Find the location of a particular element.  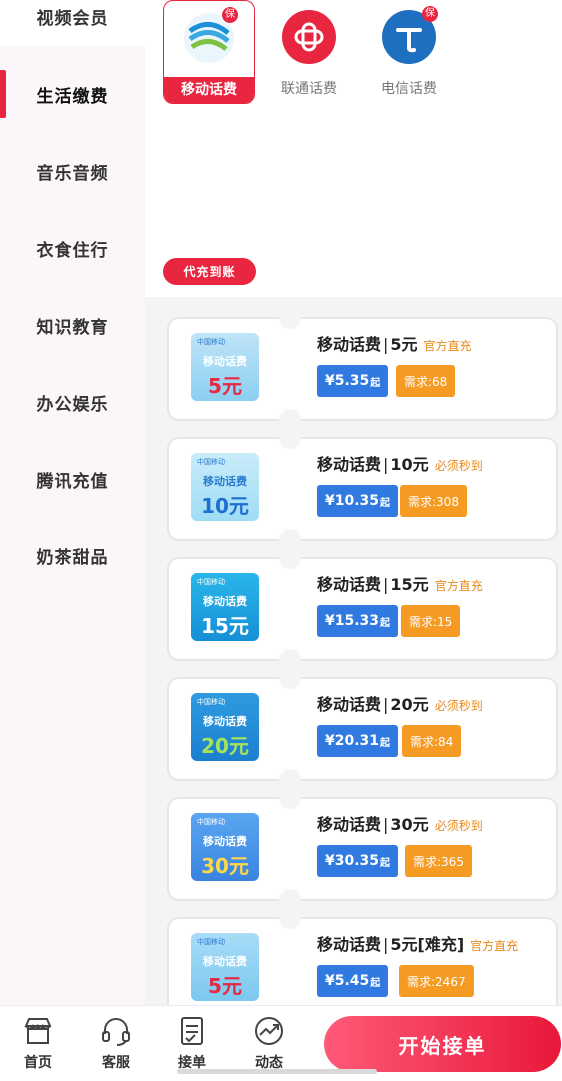

demand-badge: 需求:308 is located at coordinates (433, 501).